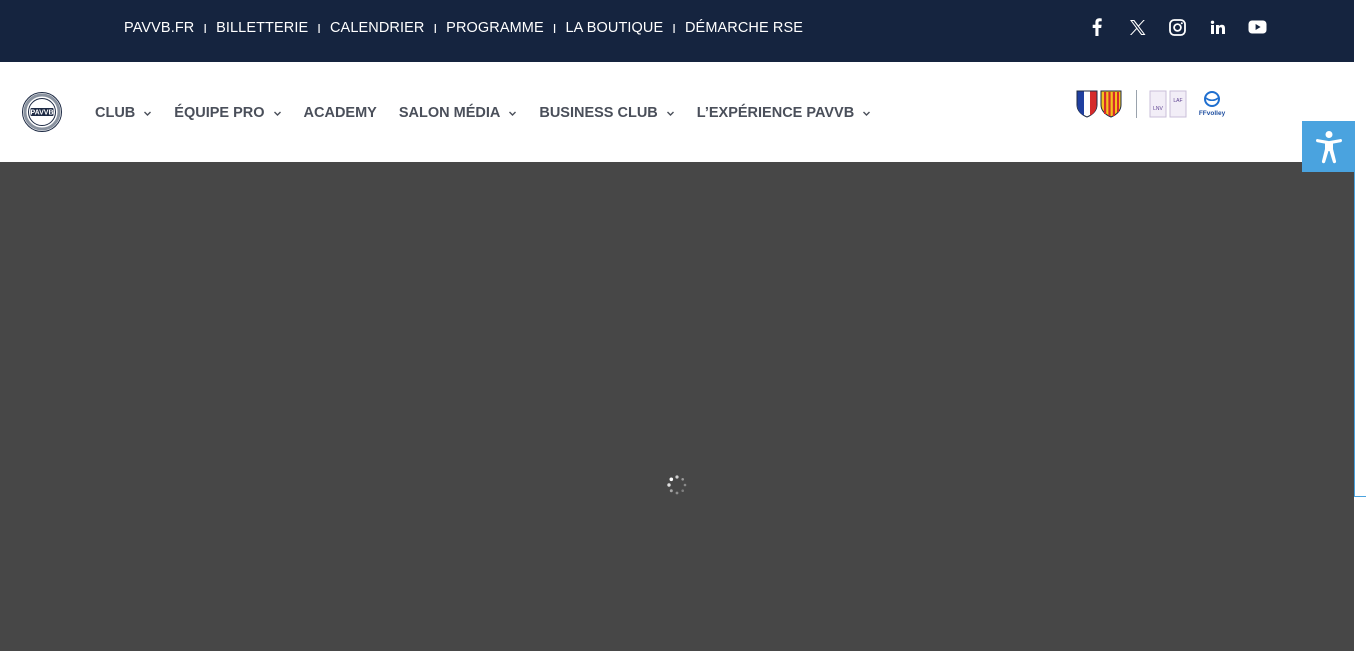 This screenshot has width=1366, height=651. I want to click on catalan-shield-icon, so click(1111, 104).